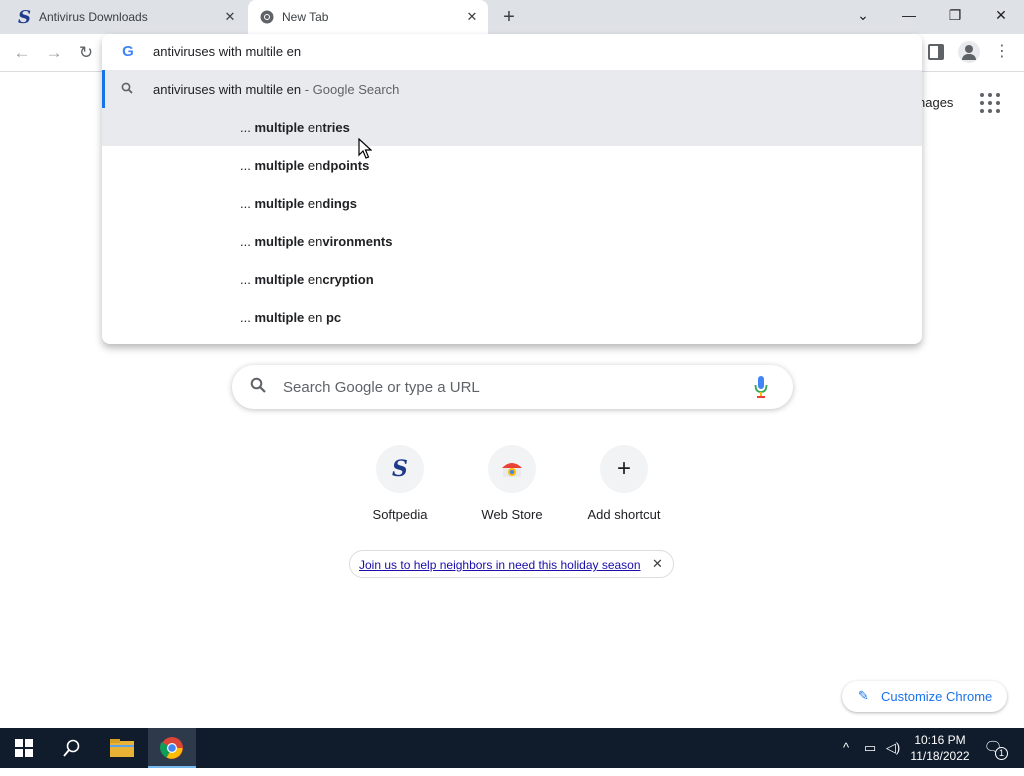 The height and width of the screenshot is (776, 1024). Describe the element at coordinates (994, 748) in the screenshot. I see `notification-icon: 🗨 1` at that location.